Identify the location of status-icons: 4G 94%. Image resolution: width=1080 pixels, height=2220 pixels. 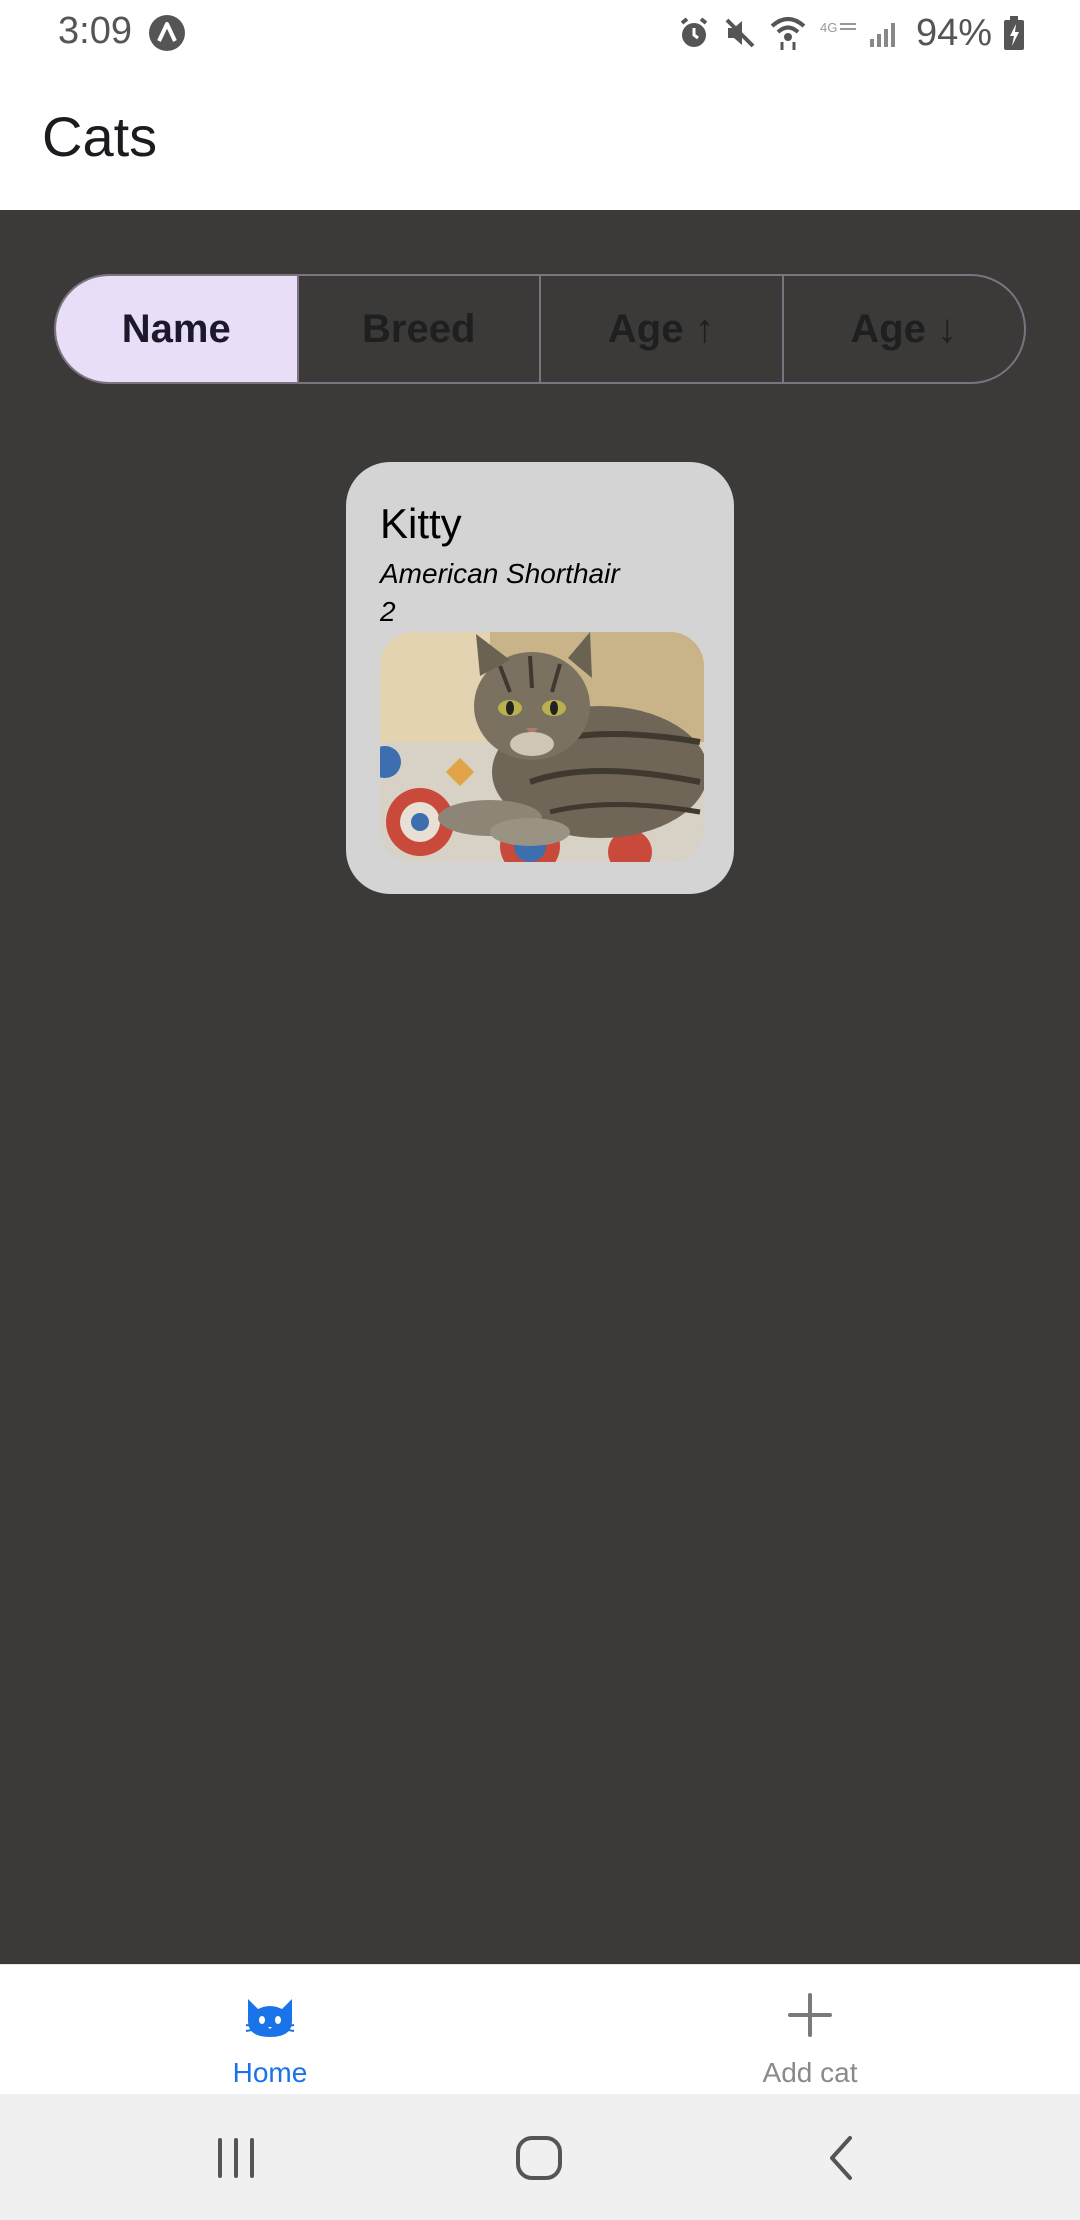
(851, 33).